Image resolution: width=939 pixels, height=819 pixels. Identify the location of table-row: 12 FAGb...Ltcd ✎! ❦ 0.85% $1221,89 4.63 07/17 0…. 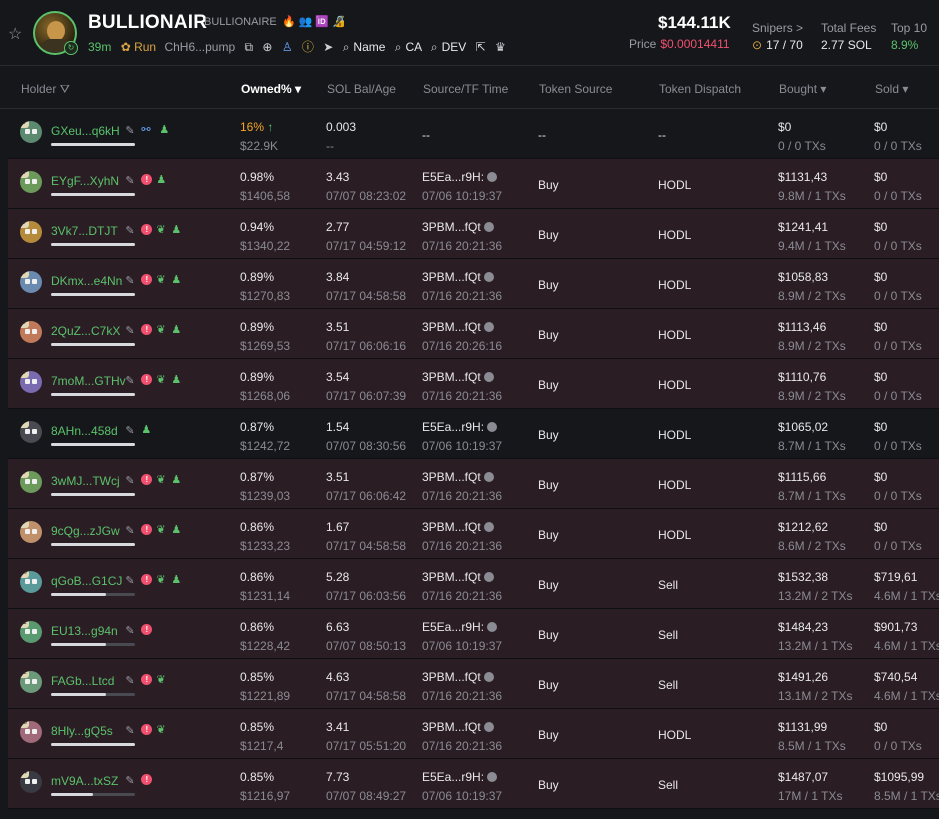
(473, 684).